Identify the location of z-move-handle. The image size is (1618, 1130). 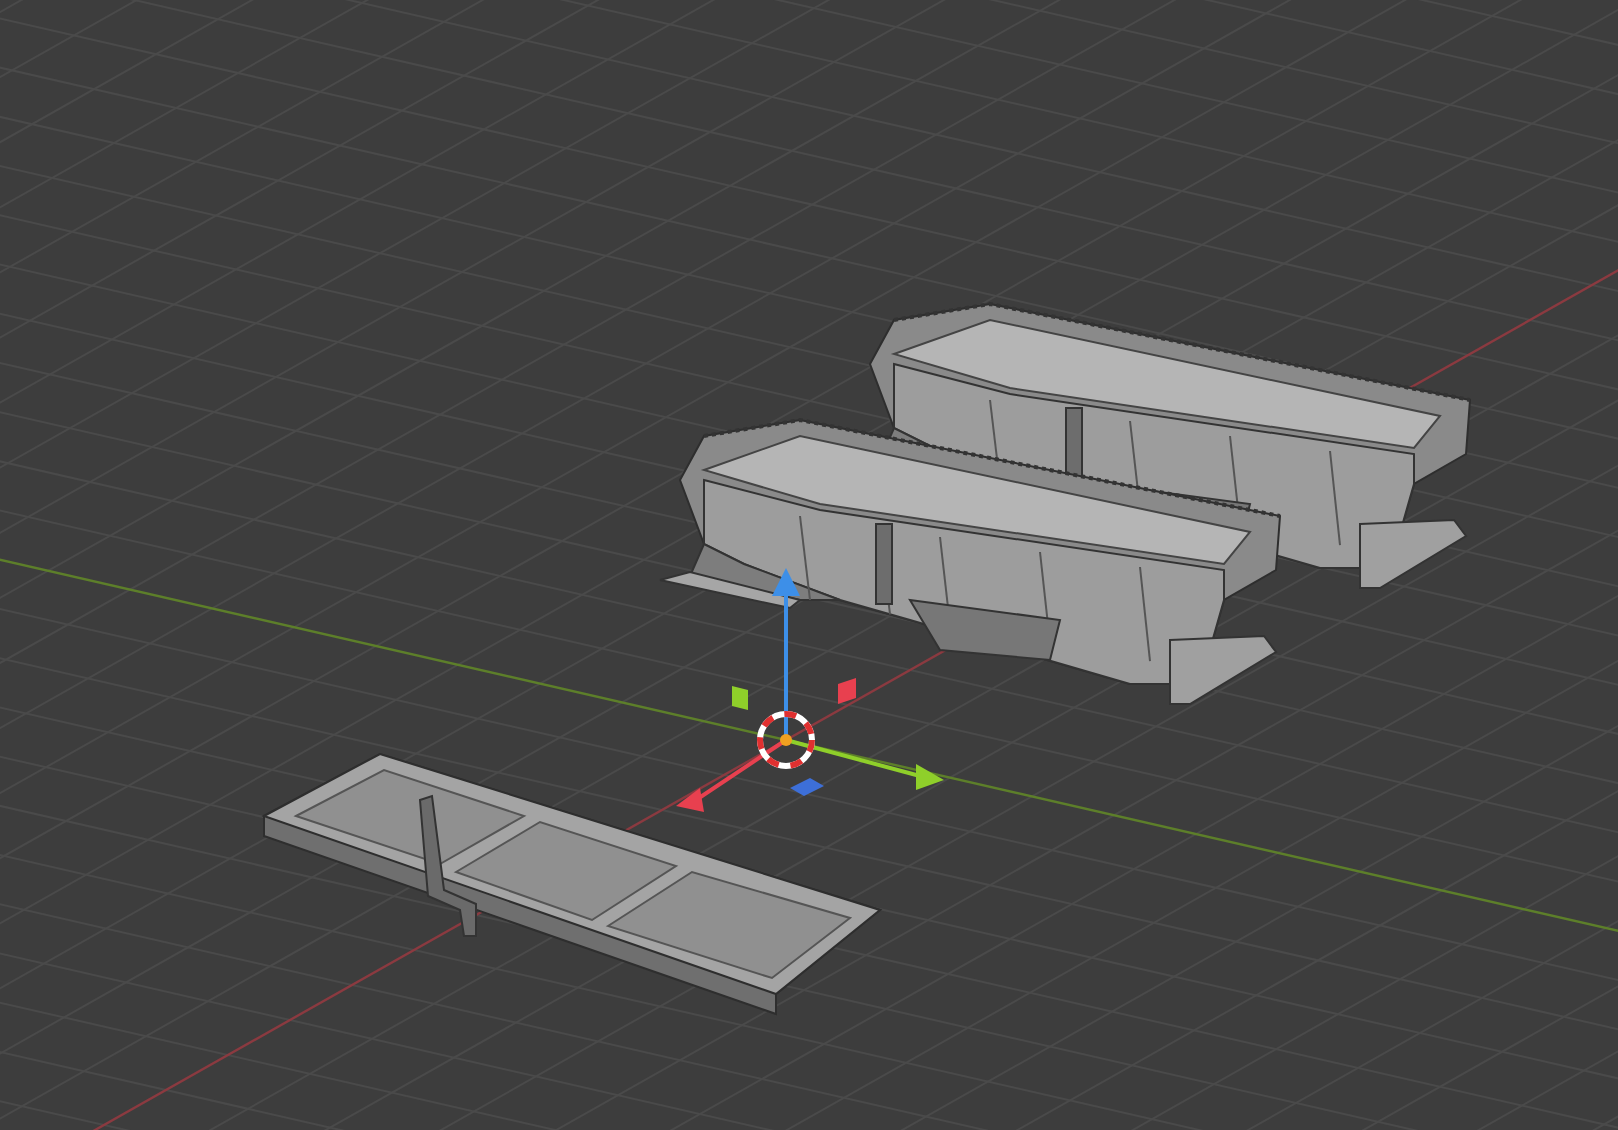
(786, 654).